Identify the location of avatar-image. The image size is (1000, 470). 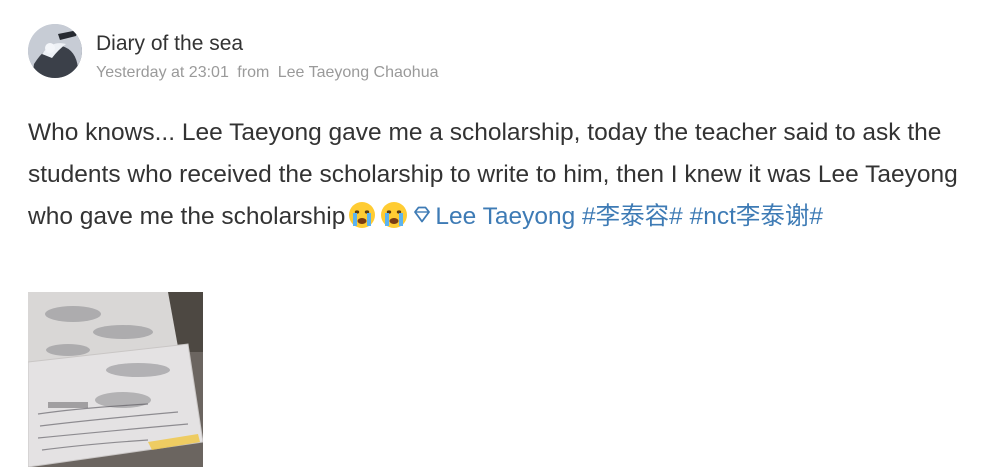
(55, 51).